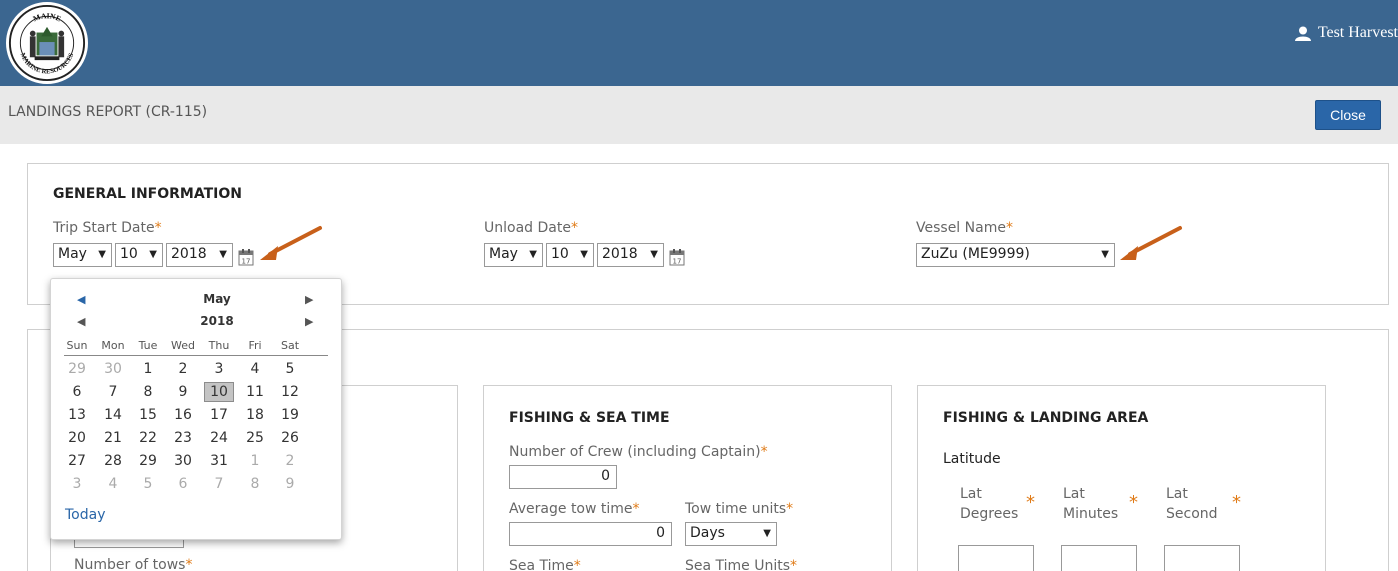  What do you see at coordinates (108, 112) in the screenshot?
I see `page-title: LANDINGS REPORT (CR-115)` at bounding box center [108, 112].